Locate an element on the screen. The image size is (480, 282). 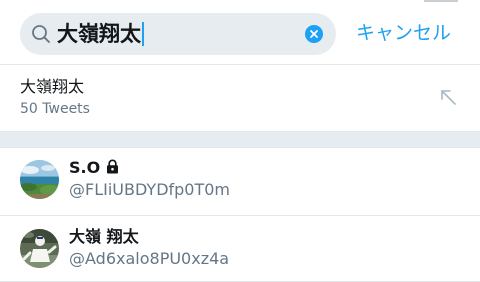
user-handle: @FLIiUBDYDfp0T0m is located at coordinates (150, 189).